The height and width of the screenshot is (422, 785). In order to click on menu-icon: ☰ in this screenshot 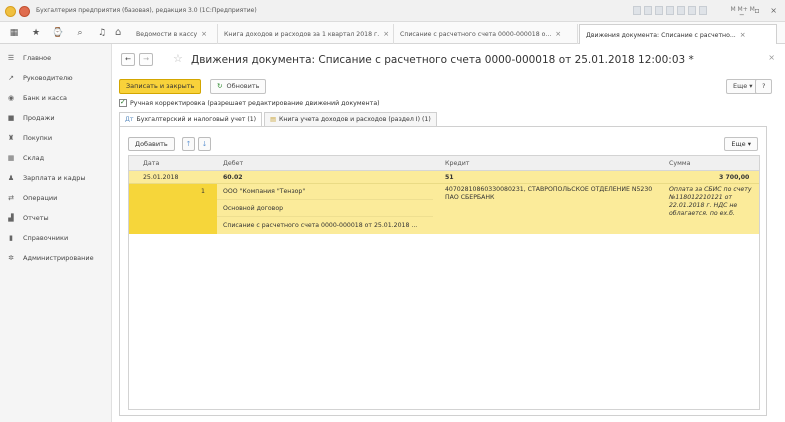, I will do `click(11, 58)`.